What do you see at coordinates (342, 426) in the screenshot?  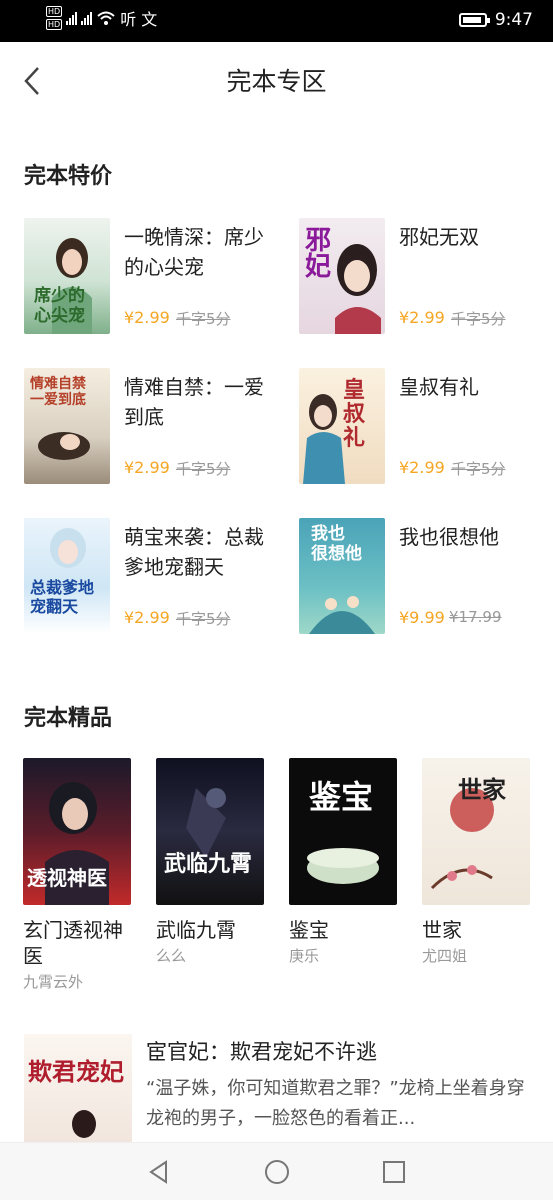 I see `book-cover: 皇叔礼` at bounding box center [342, 426].